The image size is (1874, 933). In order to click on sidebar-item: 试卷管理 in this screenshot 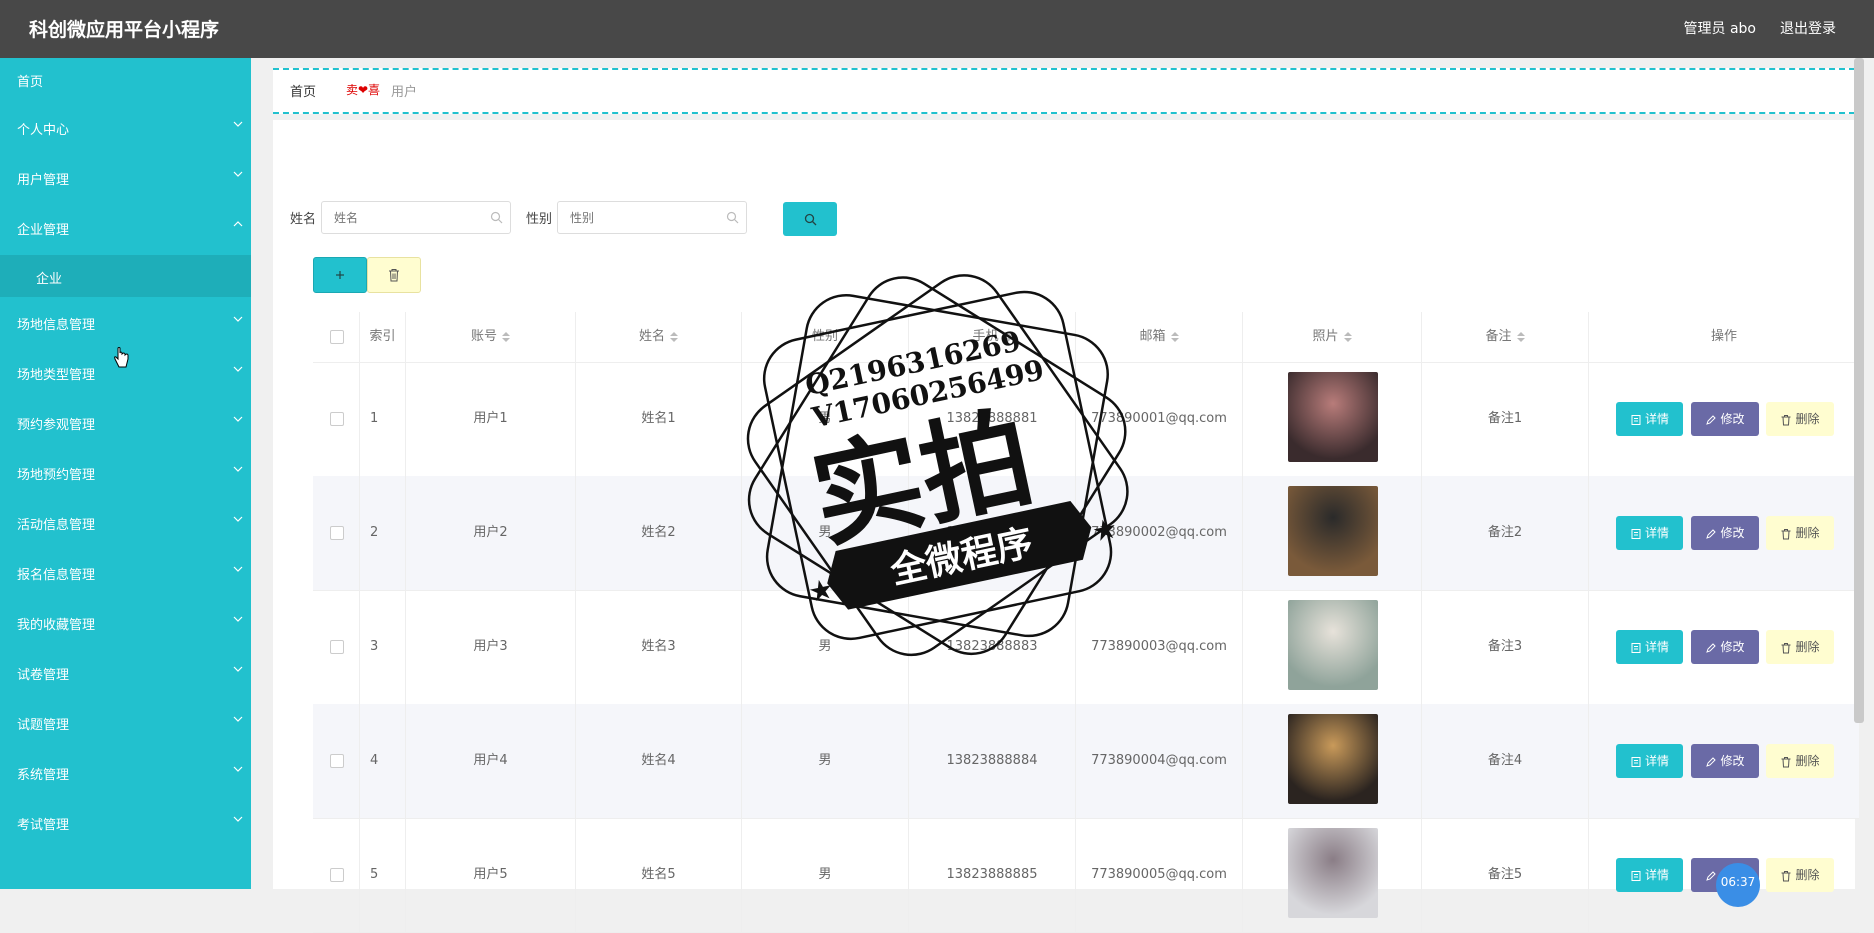, I will do `click(125, 672)`.